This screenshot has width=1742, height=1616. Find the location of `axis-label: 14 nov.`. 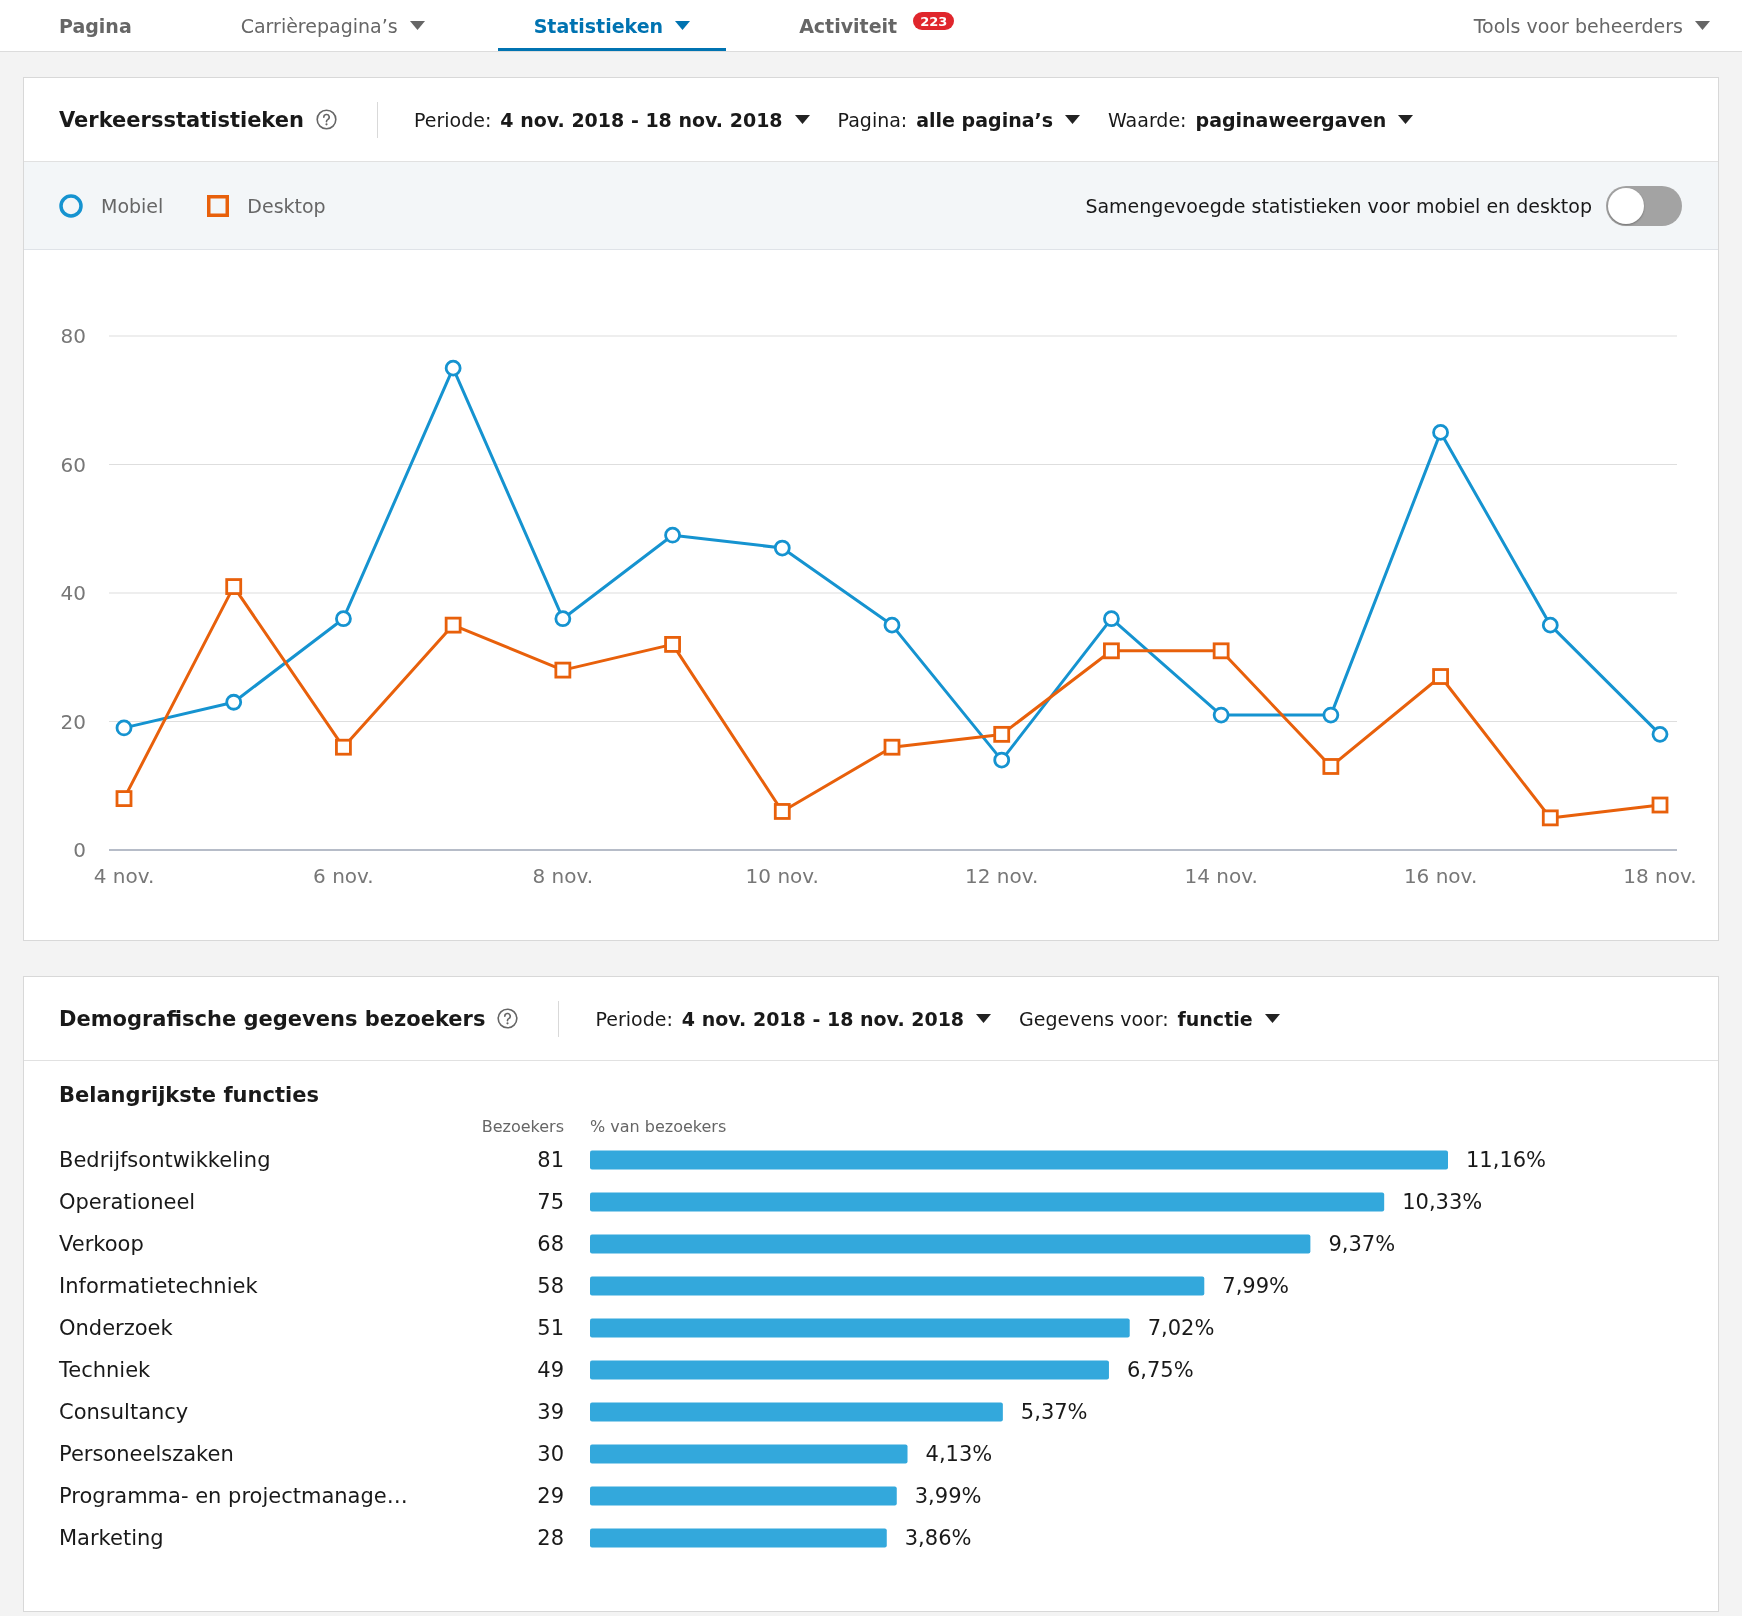

axis-label: 14 nov. is located at coordinates (1221, 876).